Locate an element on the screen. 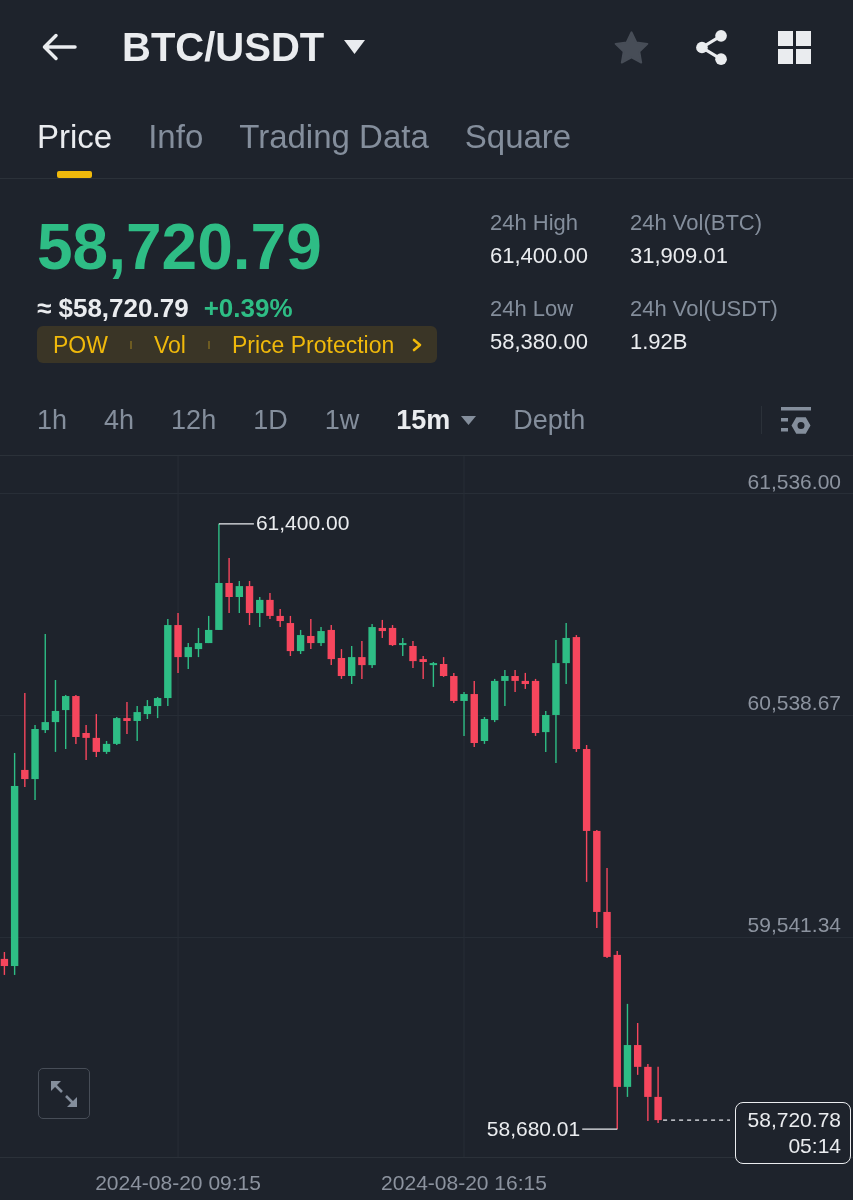 The height and width of the screenshot is (1200, 853). tag-label: Vol is located at coordinates (169, 344).